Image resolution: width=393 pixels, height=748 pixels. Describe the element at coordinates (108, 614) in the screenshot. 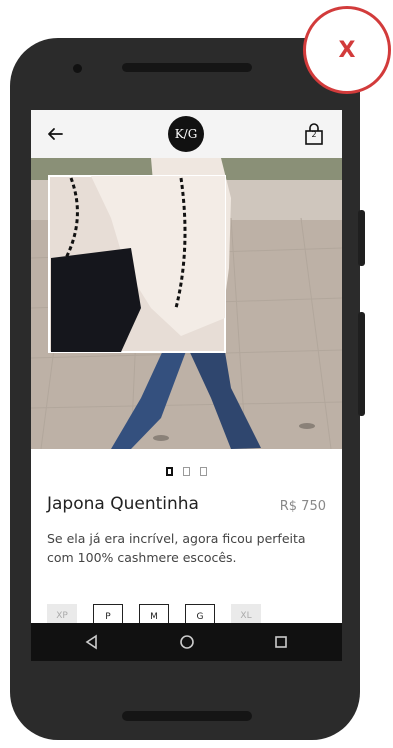

I see `size-option: P` at that location.